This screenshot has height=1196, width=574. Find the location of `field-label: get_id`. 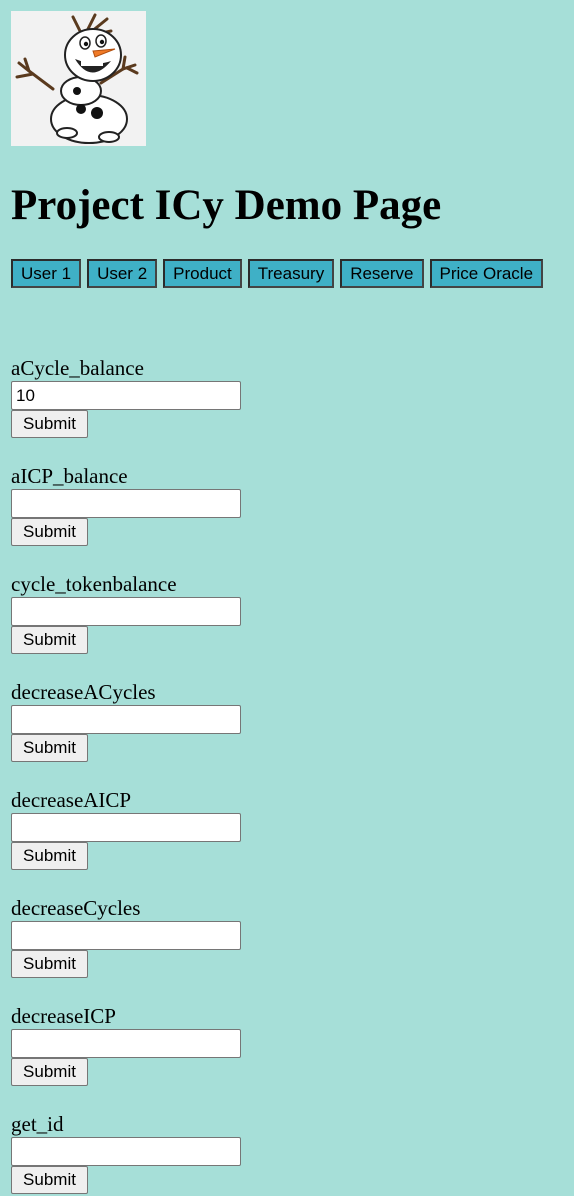

field-label: get_id is located at coordinates (37, 1124).